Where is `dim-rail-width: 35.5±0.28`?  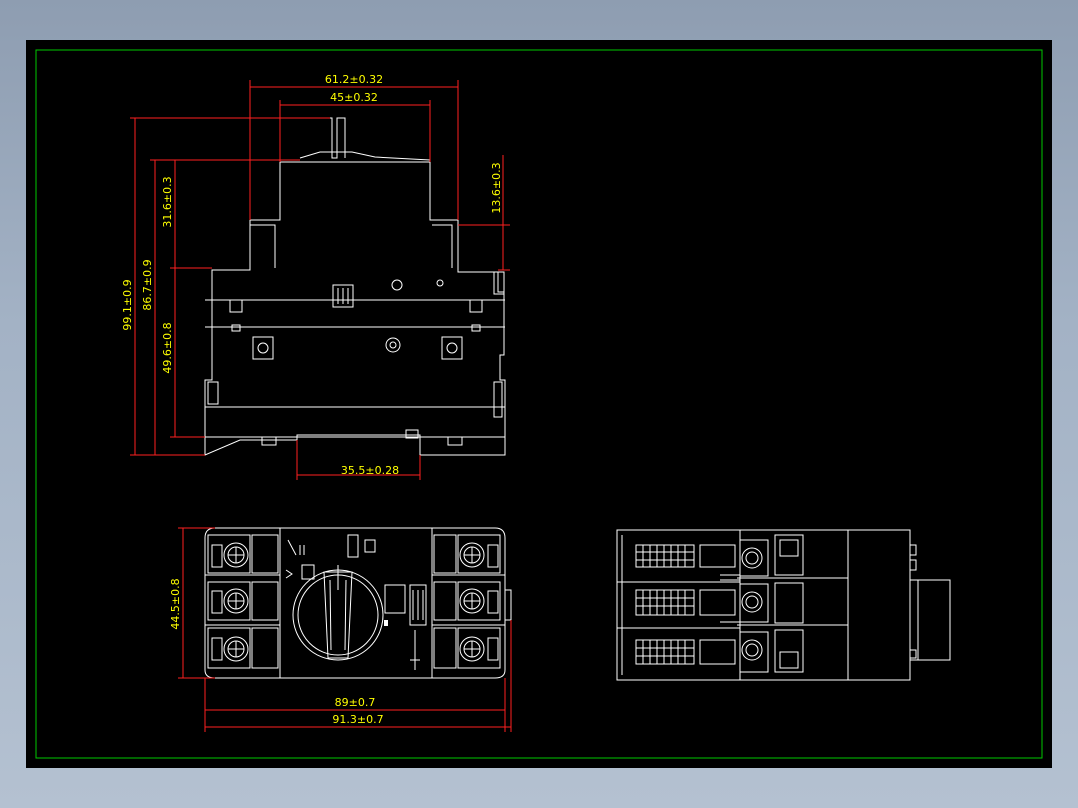
dim-rail-width: 35.5±0.28 is located at coordinates (370, 470).